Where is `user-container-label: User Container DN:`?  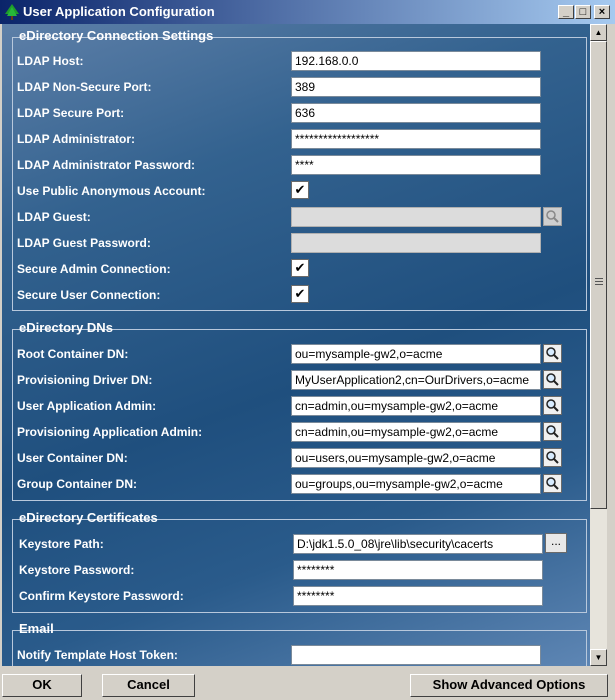 user-container-label: User Container DN: is located at coordinates (72, 458).